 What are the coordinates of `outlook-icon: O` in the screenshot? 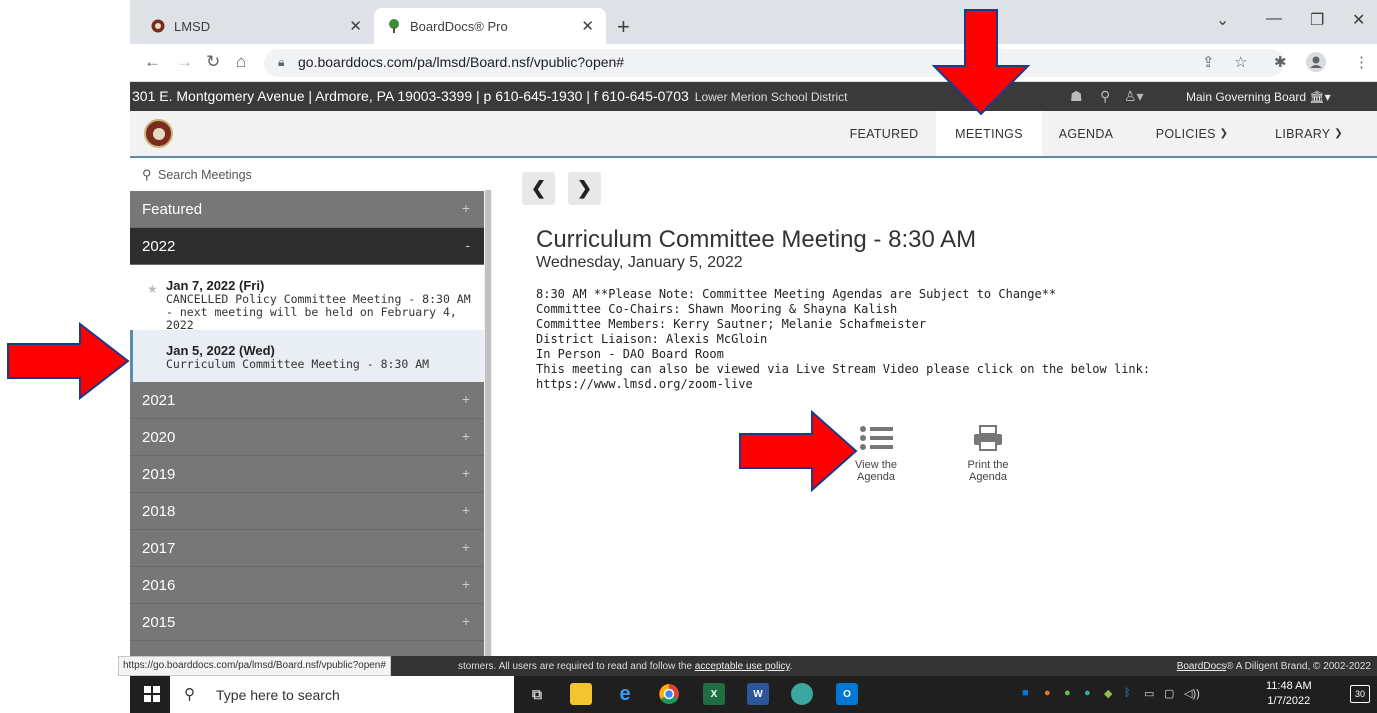 It's located at (847, 694).